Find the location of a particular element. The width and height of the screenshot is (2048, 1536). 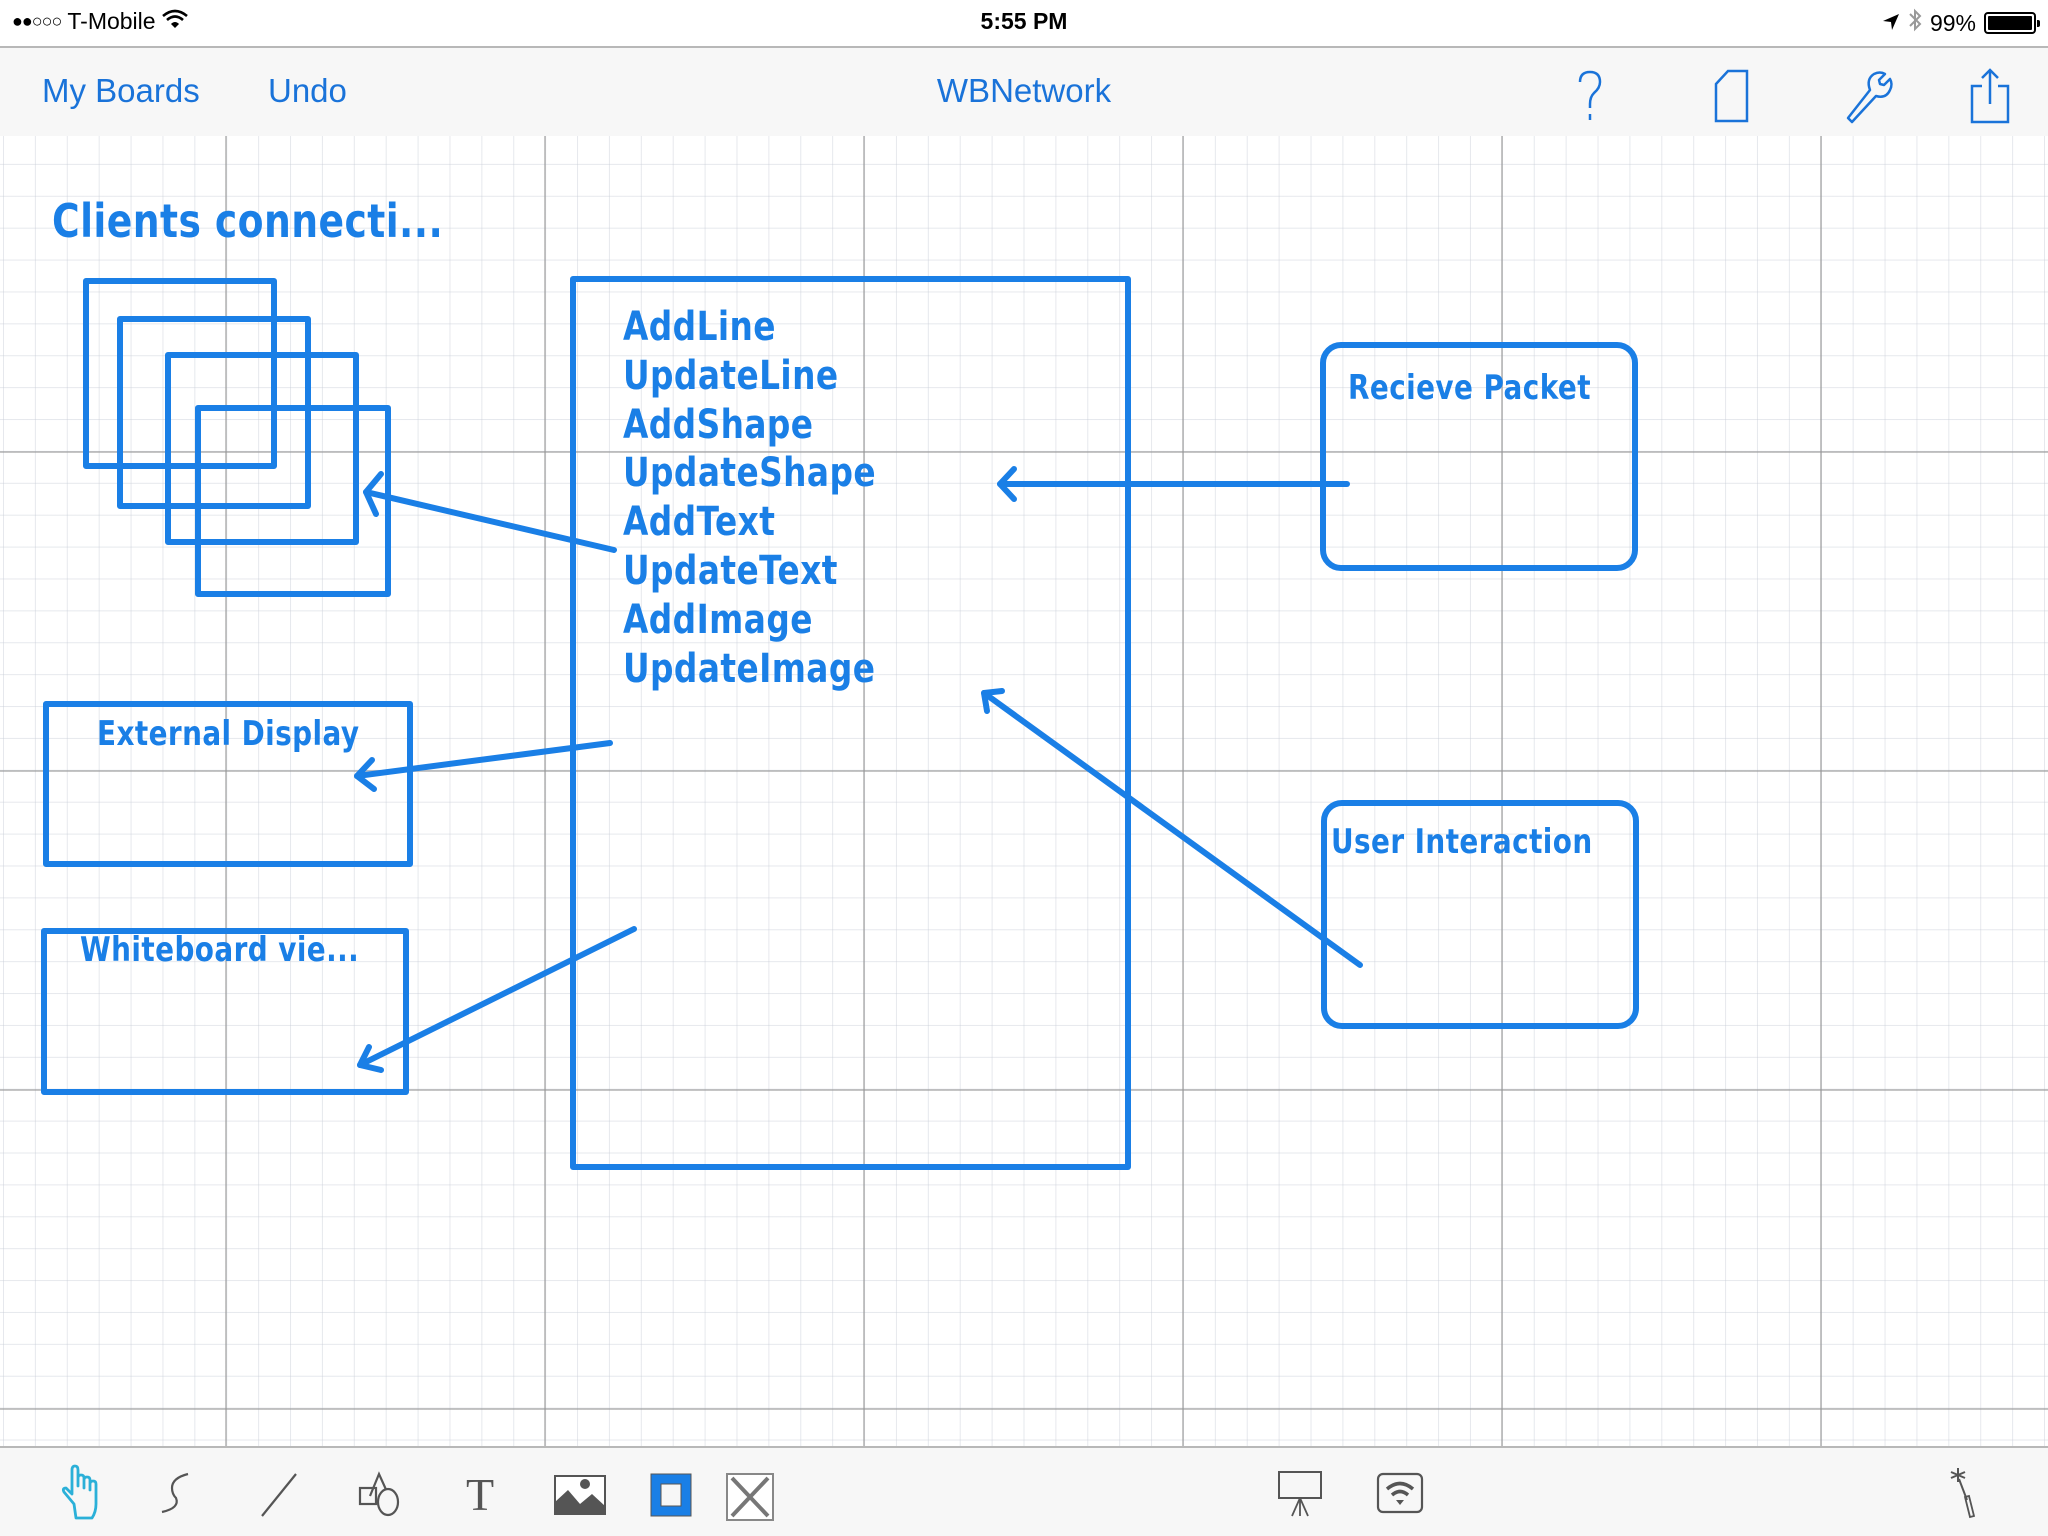

text-tool: T is located at coordinates (480, 1494).